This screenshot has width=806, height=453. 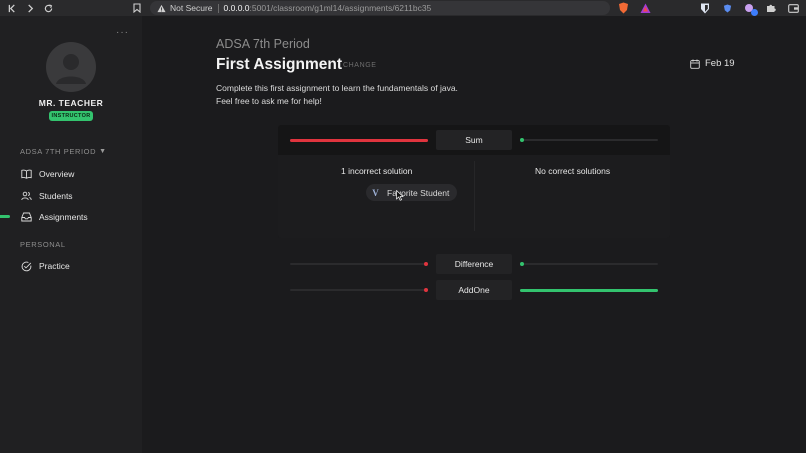 I want to click on test-name: Difference, so click(x=474, y=264).